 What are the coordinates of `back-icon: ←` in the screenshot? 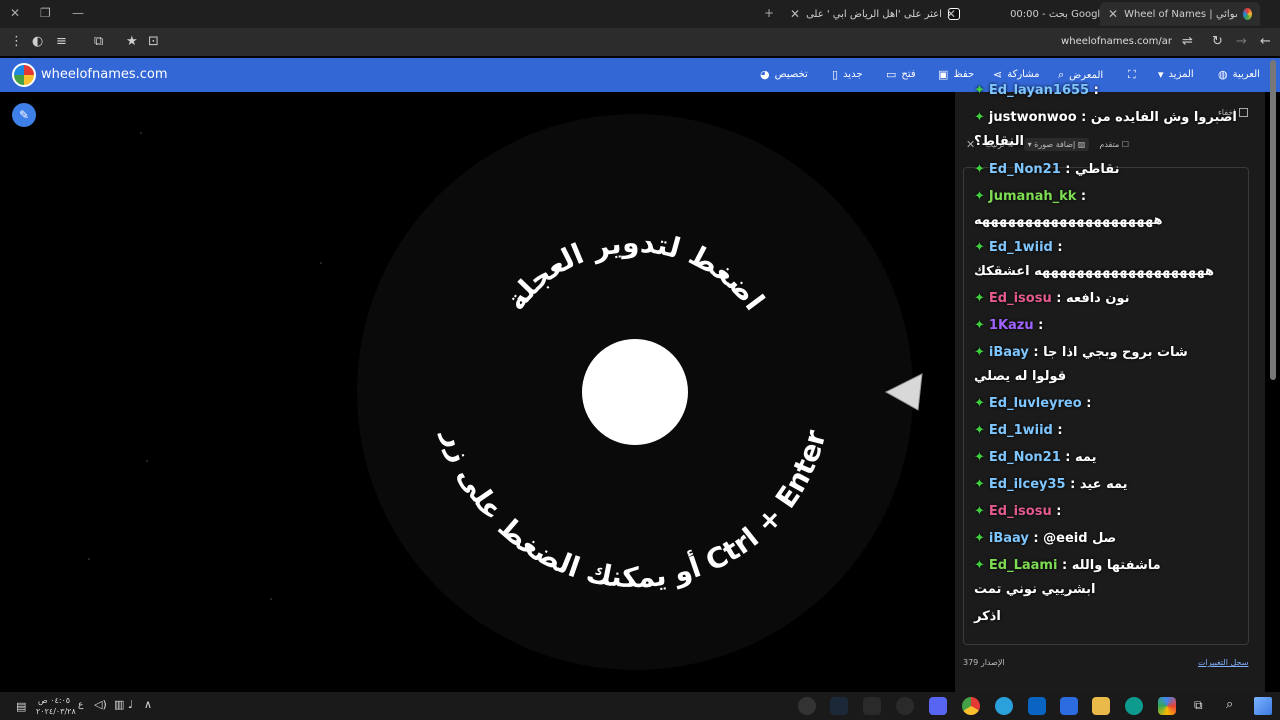 It's located at (1265, 41).